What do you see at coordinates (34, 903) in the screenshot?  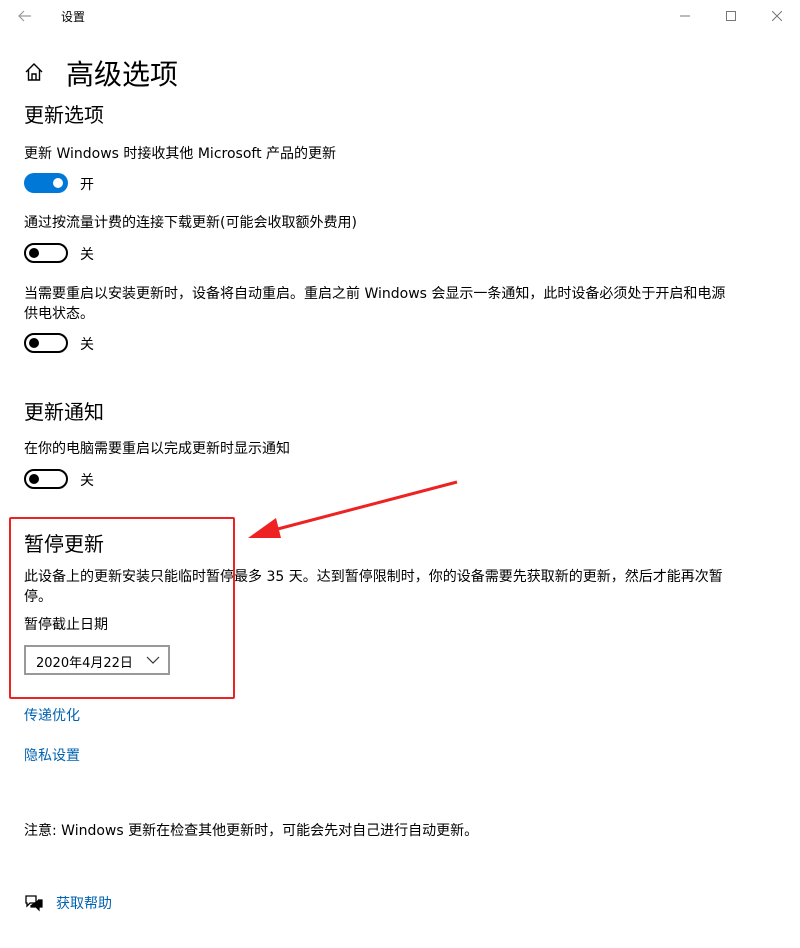 I see `help-chat-icon` at bounding box center [34, 903].